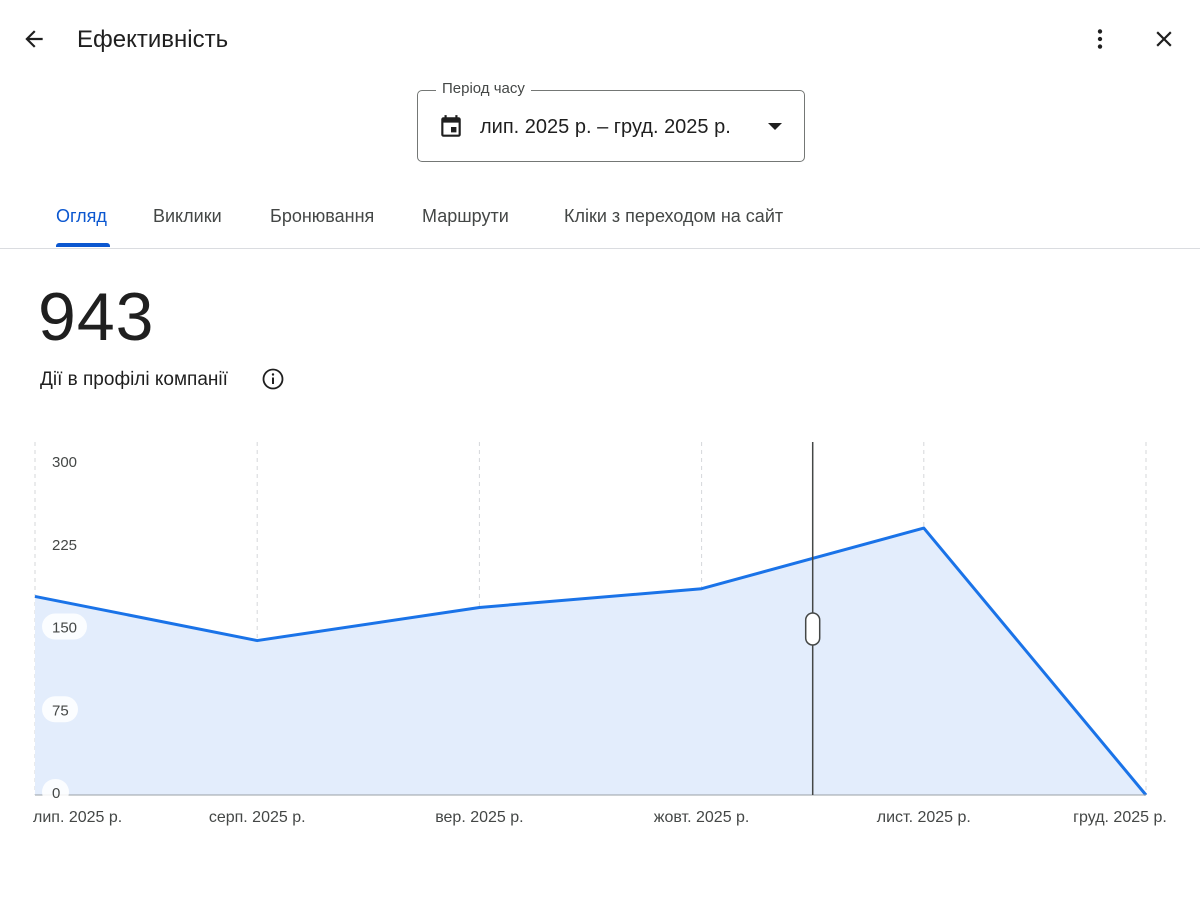 This screenshot has height=900, width=1200. Describe the element at coordinates (153, 39) in the screenshot. I see `page-title: Ефективність` at that location.